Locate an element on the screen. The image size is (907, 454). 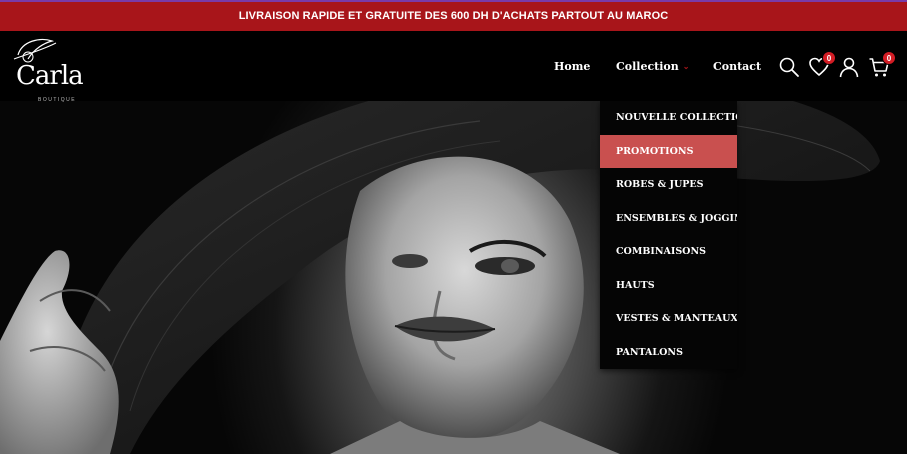
wishlist-button: 0 is located at coordinates (822, 64).